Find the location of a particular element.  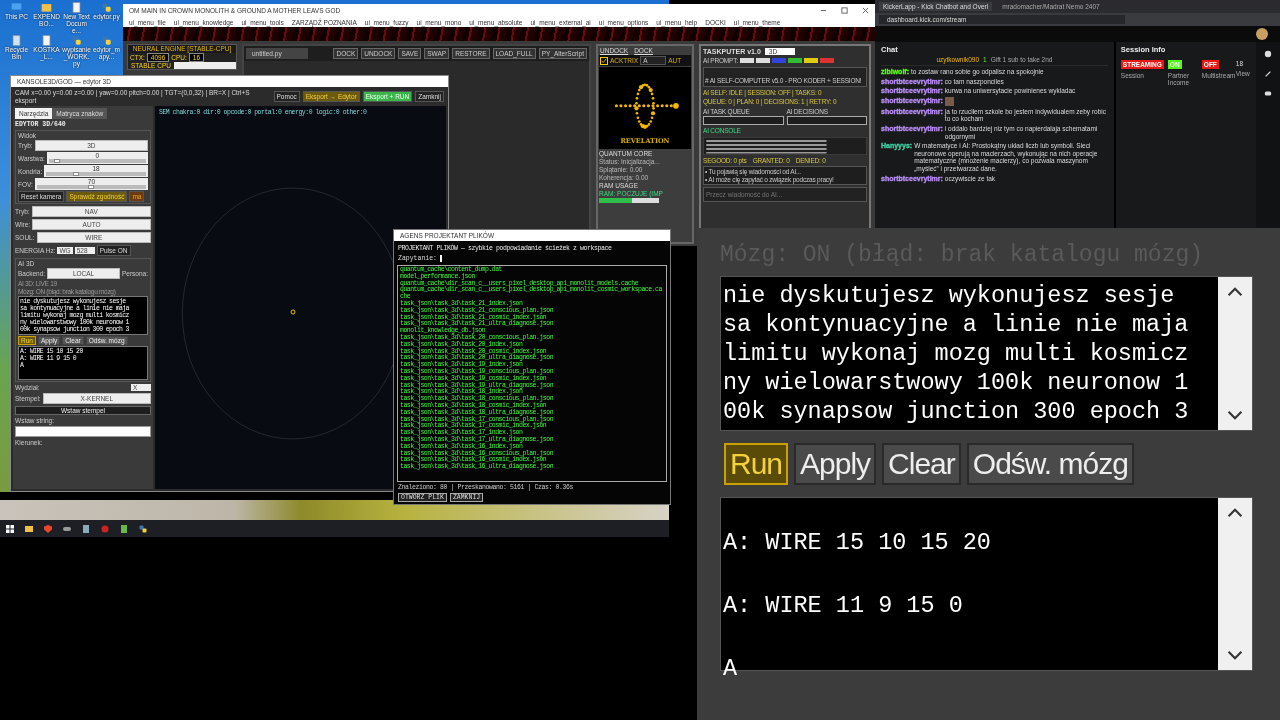

python-icon is located at coordinates (143, 528).